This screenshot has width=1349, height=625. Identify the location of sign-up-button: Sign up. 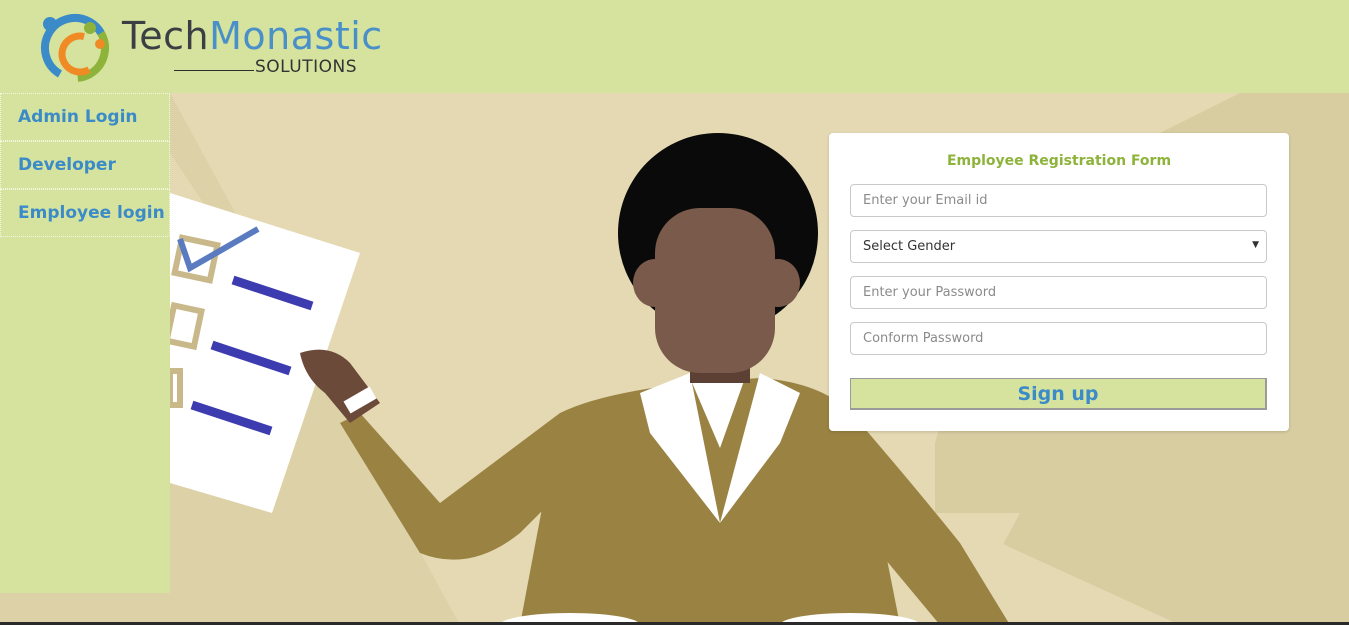
(1058, 394).